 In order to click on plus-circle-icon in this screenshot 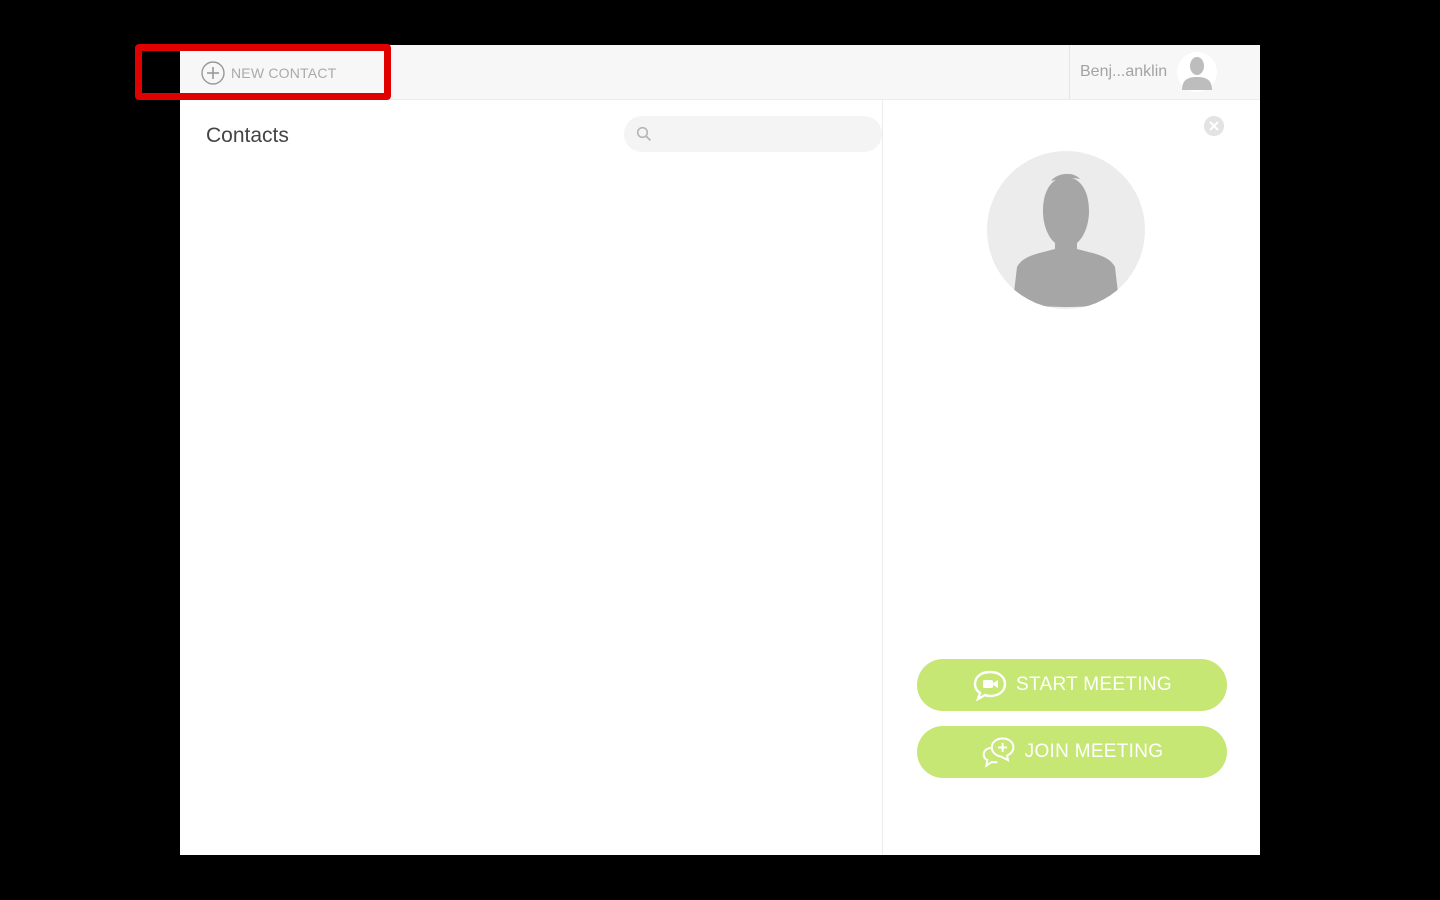, I will do `click(213, 73)`.